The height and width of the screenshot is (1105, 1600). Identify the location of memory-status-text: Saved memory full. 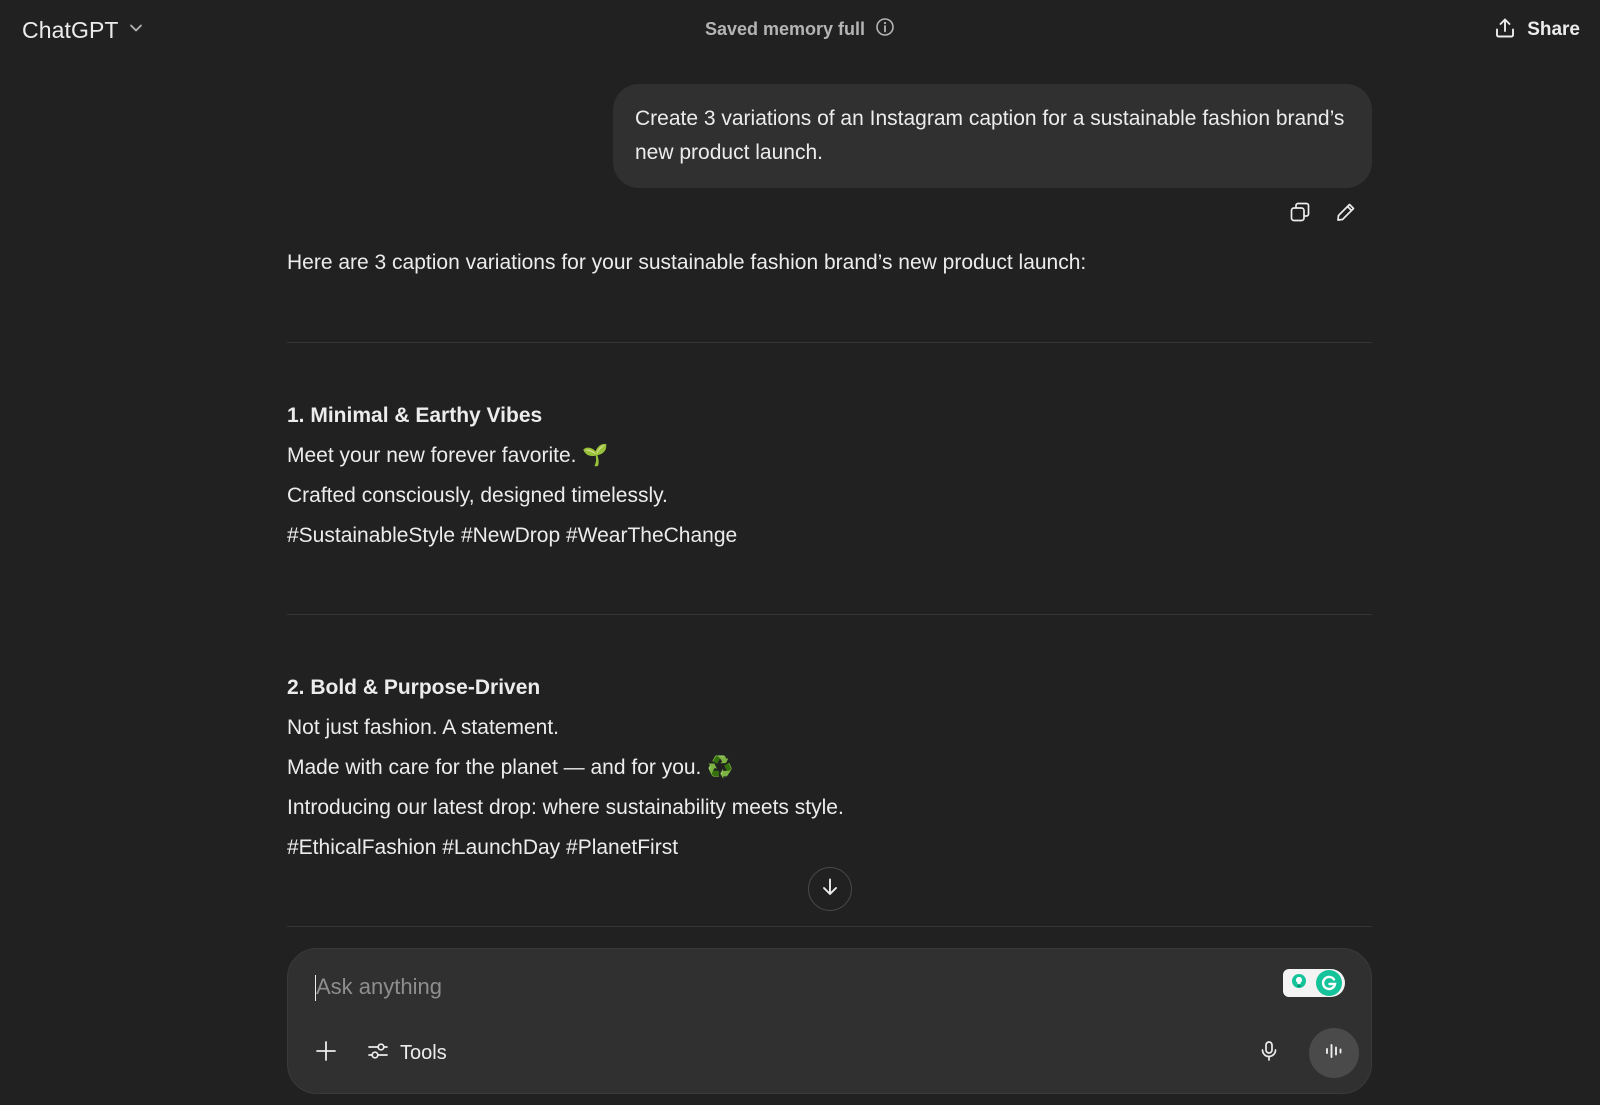
(785, 29).